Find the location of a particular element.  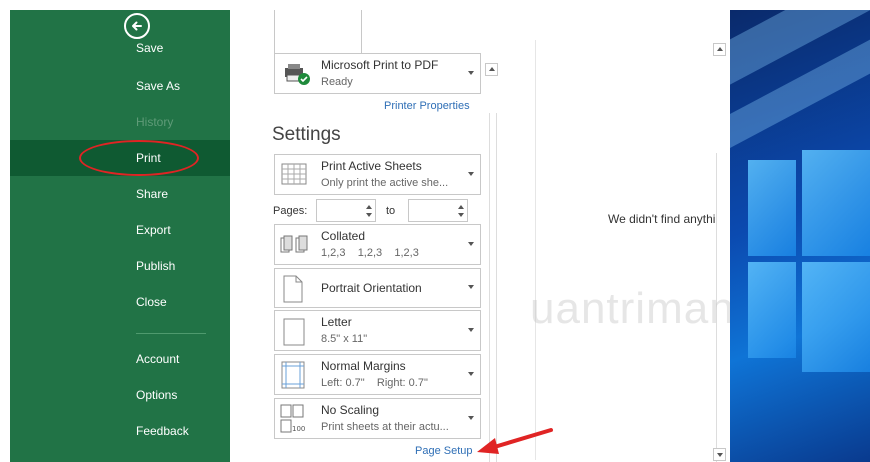

nav-options: Options is located at coordinates (156, 395).